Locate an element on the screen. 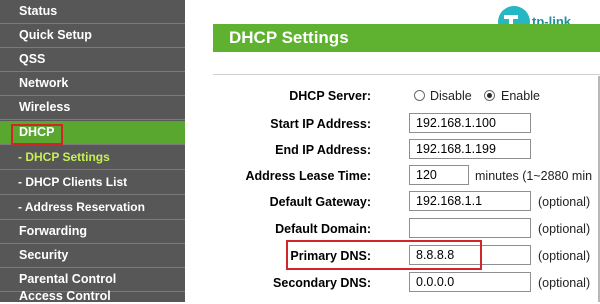 The image size is (600, 304). gateway-row: Default Gateway: 192.168.1.1 (optional) is located at coordinates (392, 202).